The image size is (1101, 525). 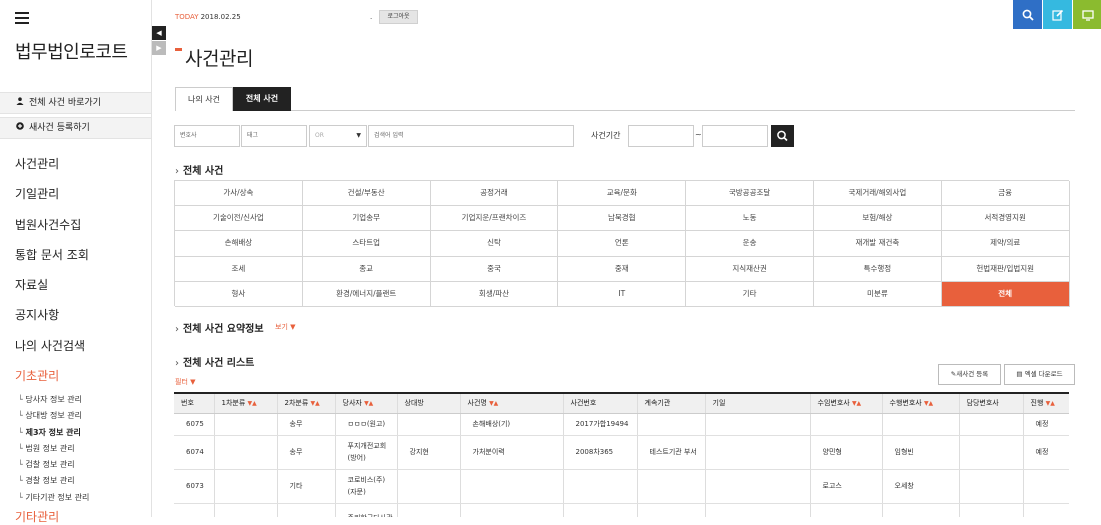 I want to click on submenu-item-party: 당사자 정보 관리, so click(x=53, y=402).